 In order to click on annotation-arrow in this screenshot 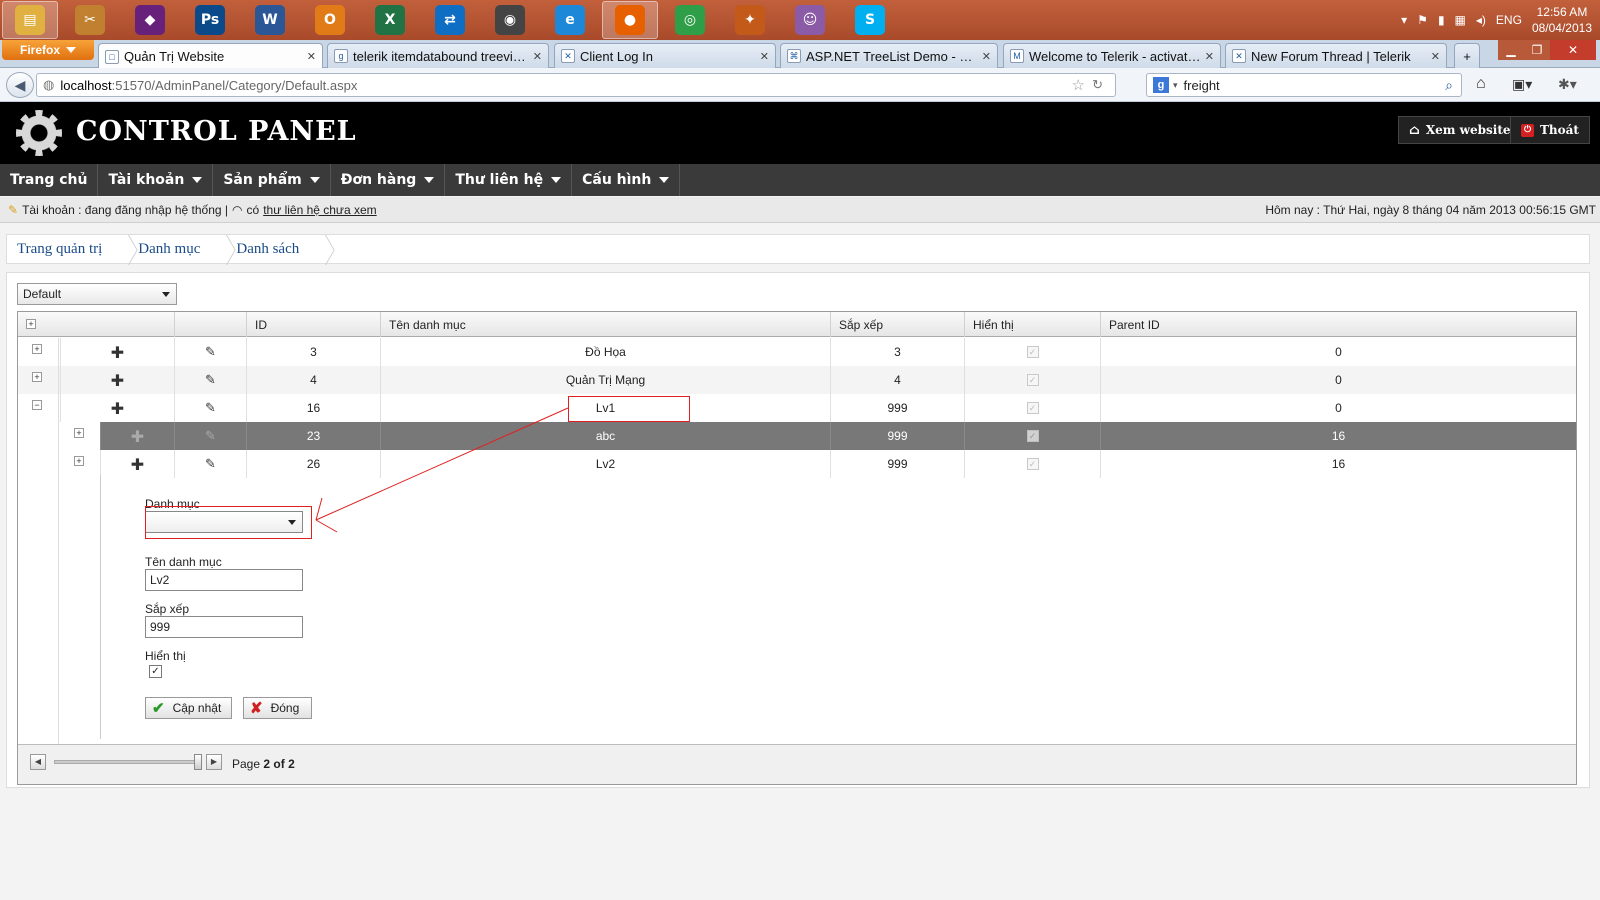, I will do `click(442, 470)`.